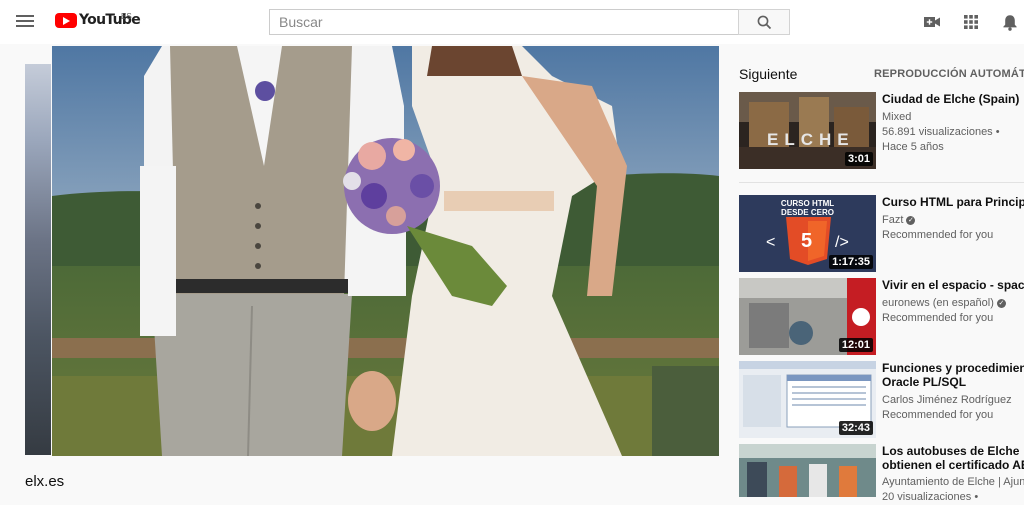  Describe the element at coordinates (953, 99) in the screenshot. I see `video-title: Ciudad de Elche (Spain)` at that location.